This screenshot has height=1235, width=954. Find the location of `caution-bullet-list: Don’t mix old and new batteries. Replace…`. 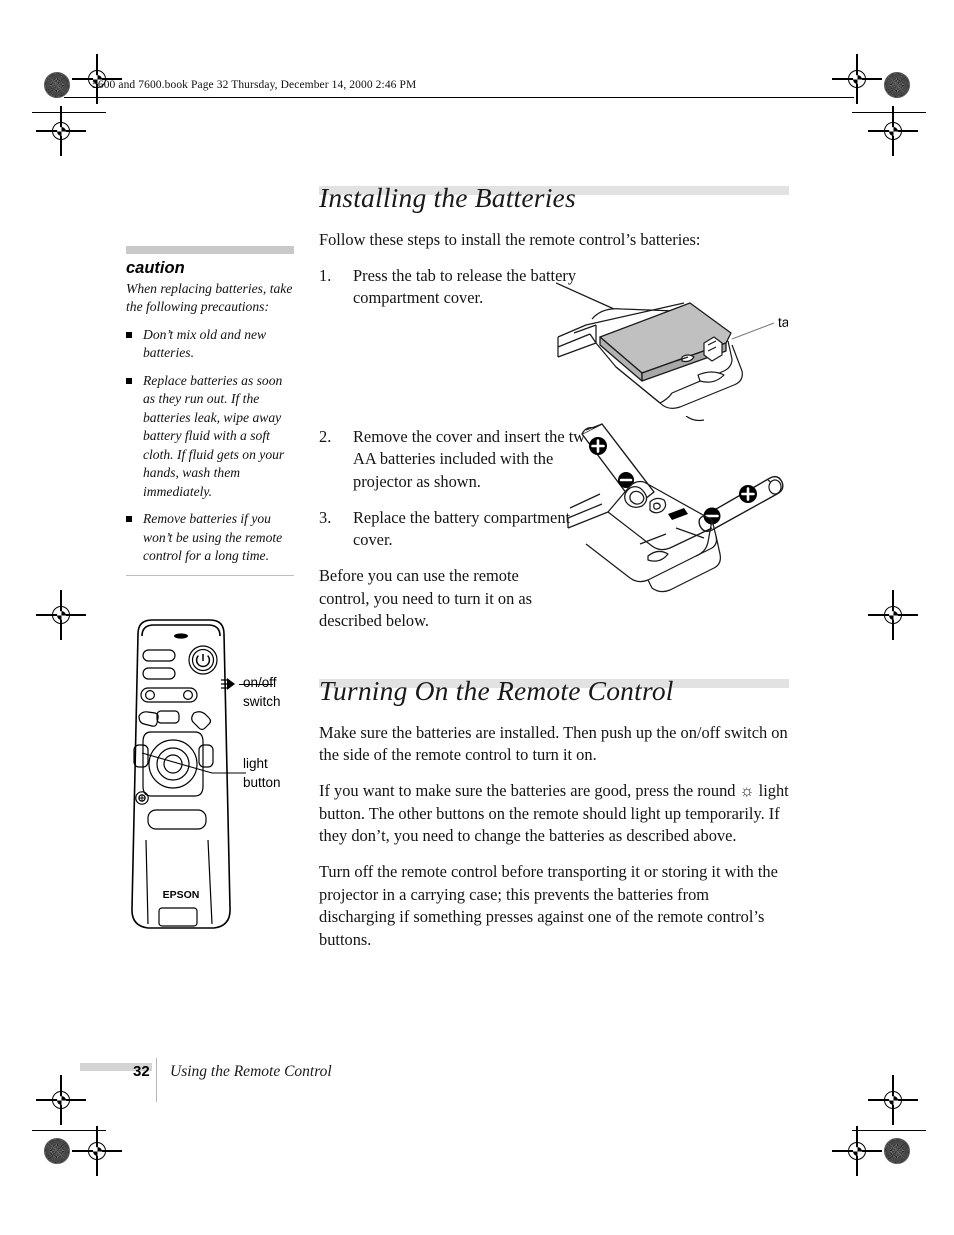

caution-bullet-list: Don’t mix old and new batteries. Replace… is located at coordinates (210, 446).